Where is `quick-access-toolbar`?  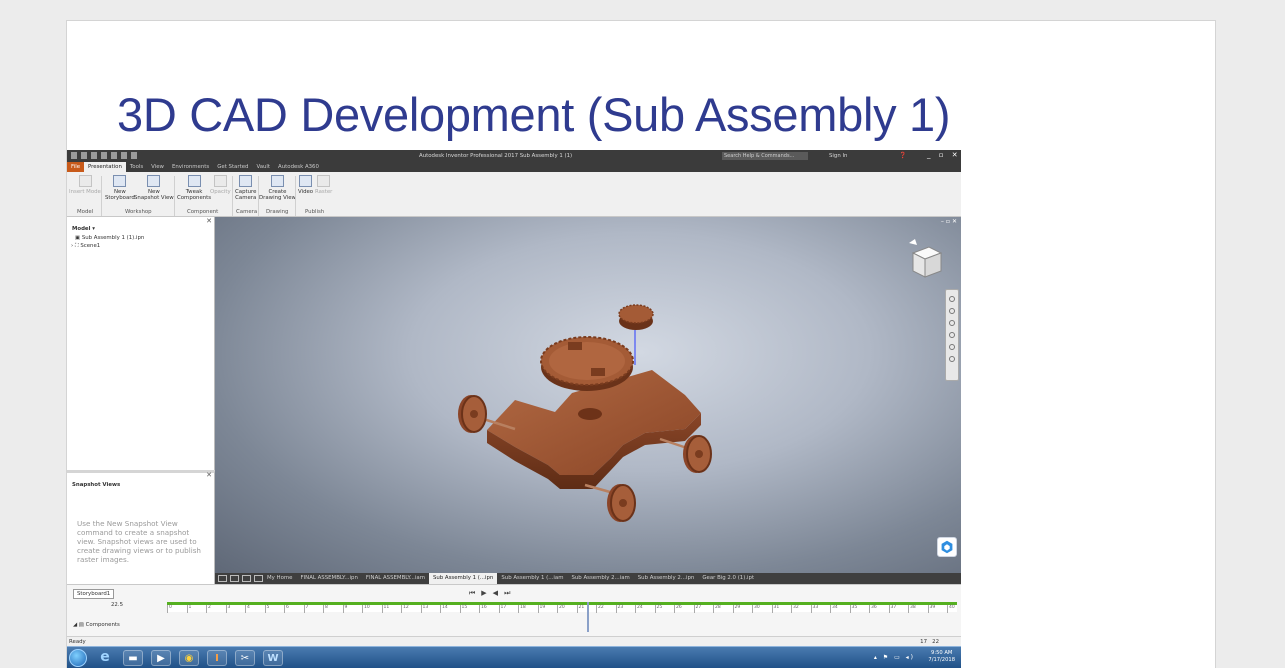 quick-access-toolbar is located at coordinates (104, 155).